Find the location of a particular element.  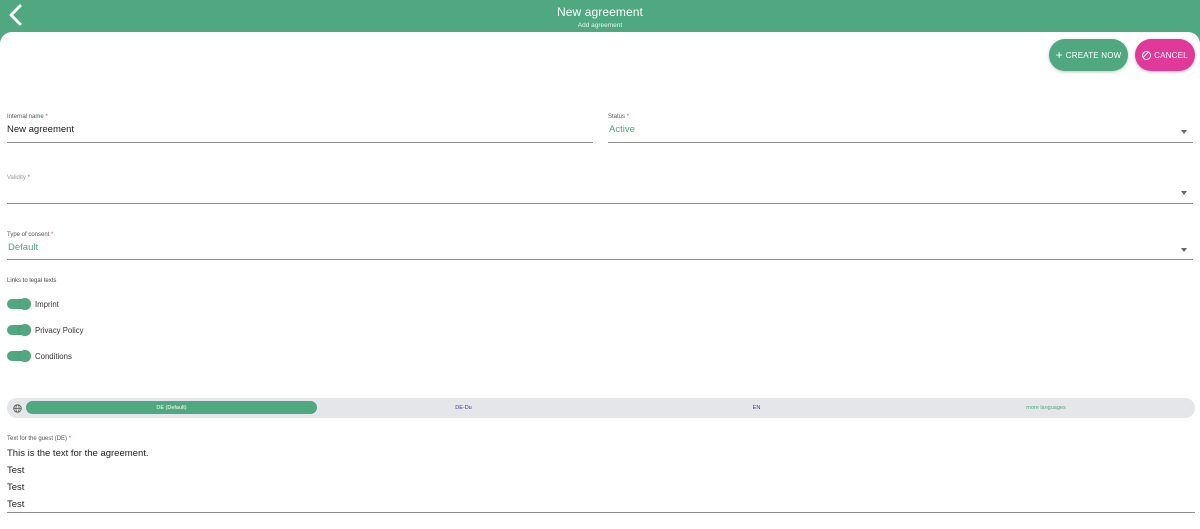

validity-select: Validity * is located at coordinates (600, 189).